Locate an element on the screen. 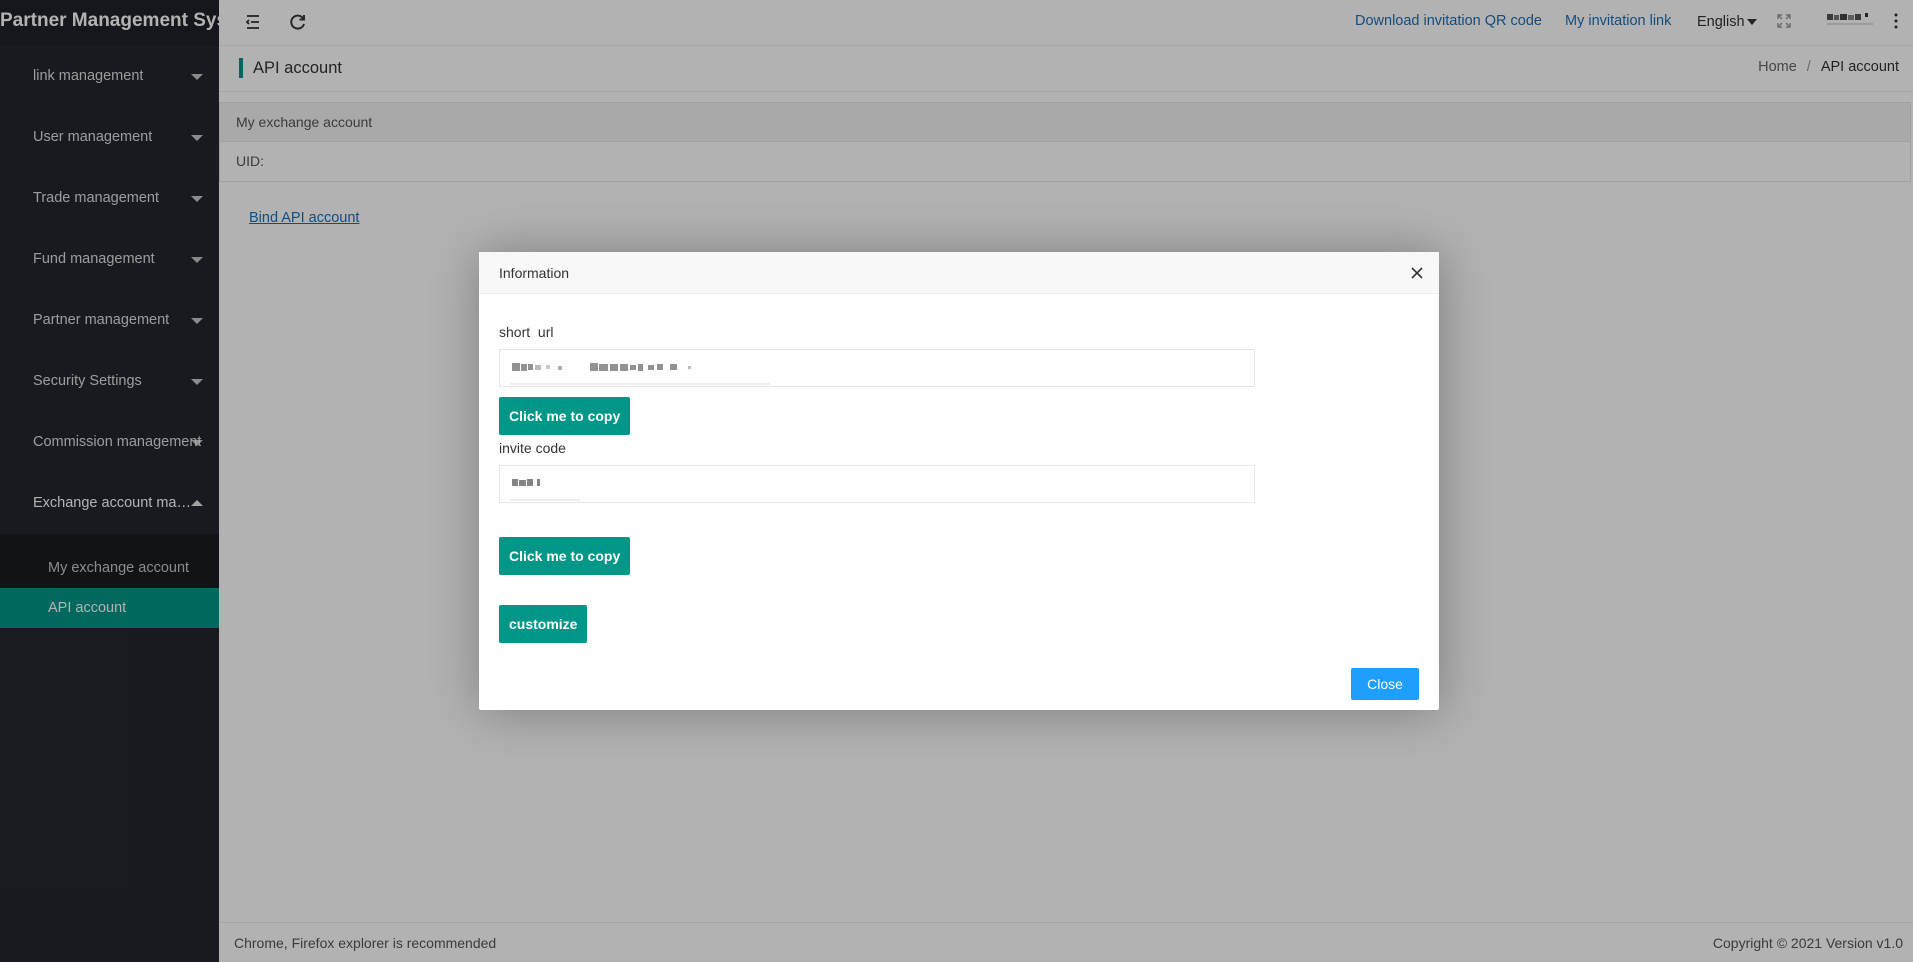 The image size is (1913, 962). close-icon is located at coordinates (1417, 273).